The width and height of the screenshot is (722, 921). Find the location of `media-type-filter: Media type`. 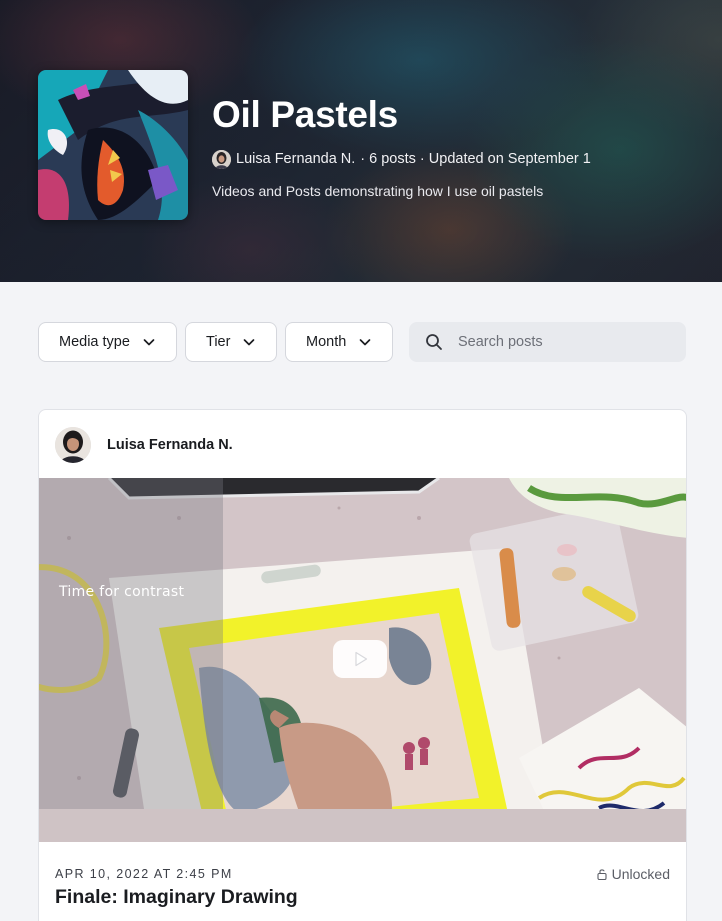

media-type-filter: Media type is located at coordinates (107, 342).